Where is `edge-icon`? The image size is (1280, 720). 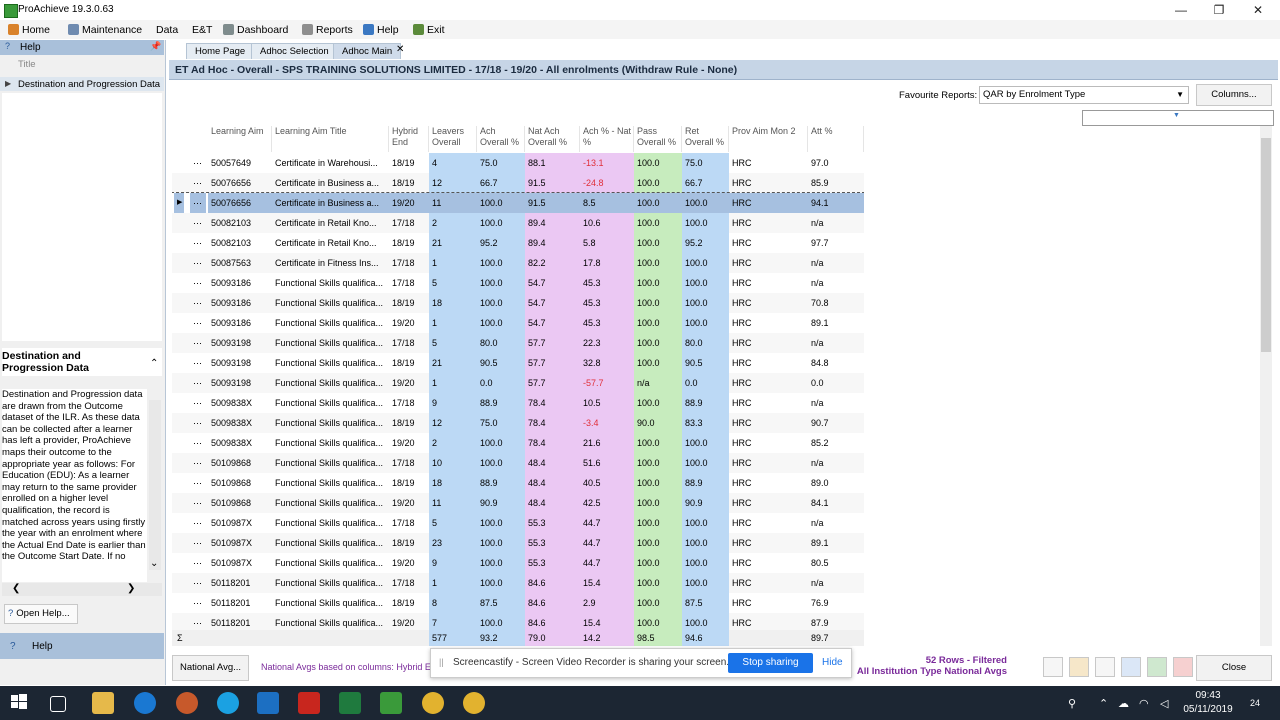
edge-icon is located at coordinates (145, 703).